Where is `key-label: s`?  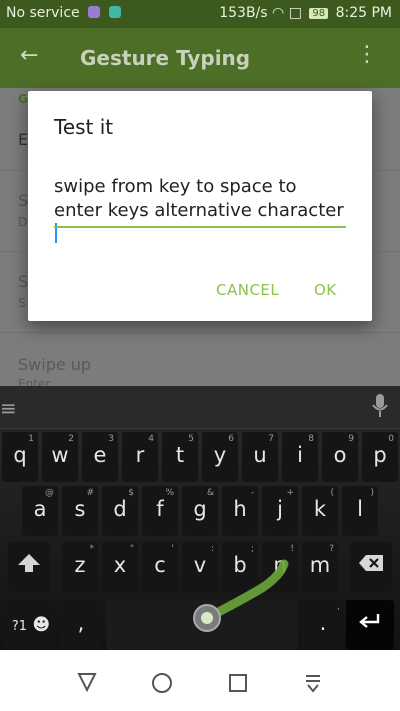 key-label: s is located at coordinates (80, 509).